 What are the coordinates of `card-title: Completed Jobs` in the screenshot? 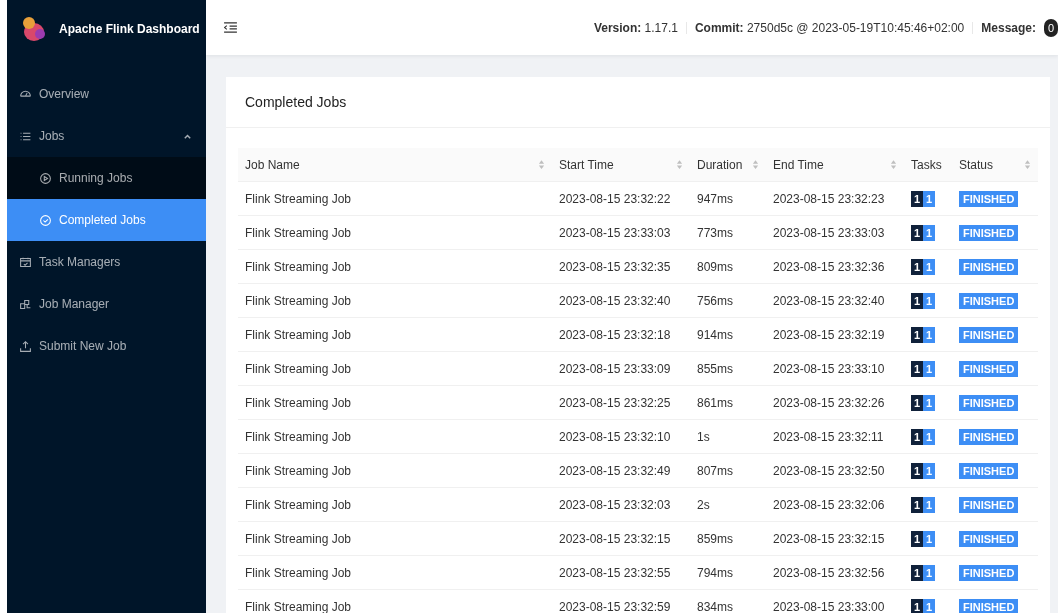 It's located at (638, 102).